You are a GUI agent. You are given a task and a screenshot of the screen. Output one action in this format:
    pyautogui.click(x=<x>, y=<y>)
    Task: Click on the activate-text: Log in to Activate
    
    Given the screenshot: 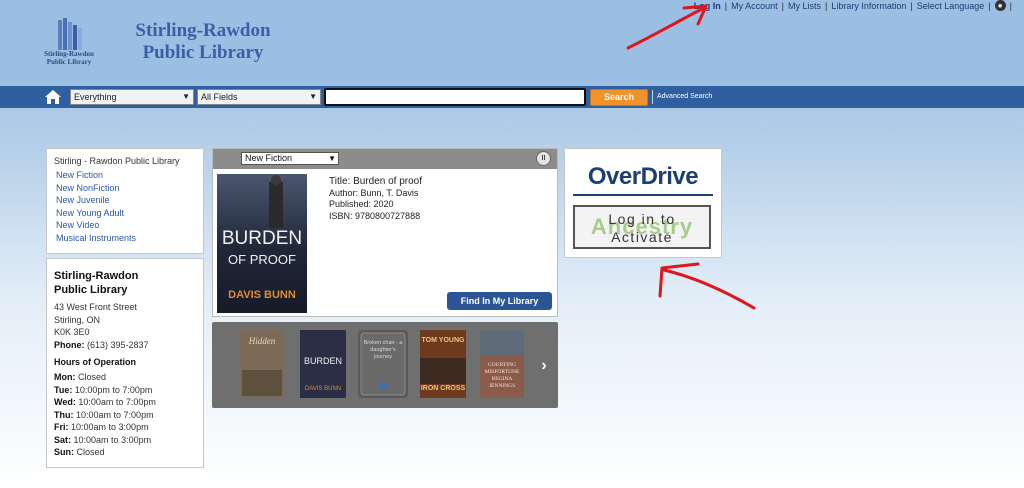 What is the action you would take?
    pyautogui.click(x=642, y=228)
    